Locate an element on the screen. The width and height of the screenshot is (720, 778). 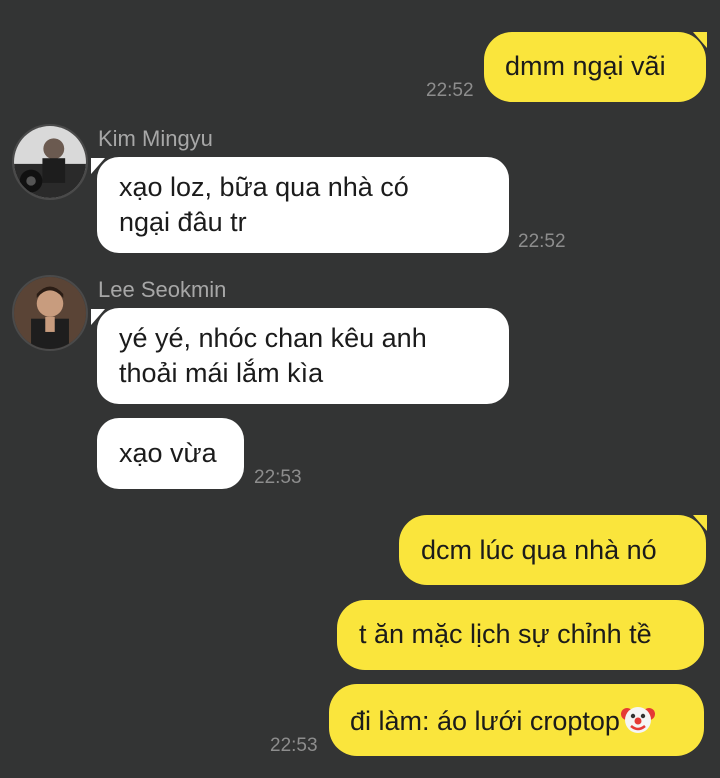
message-text: dmm ngại vãi is located at coordinates (585, 66).